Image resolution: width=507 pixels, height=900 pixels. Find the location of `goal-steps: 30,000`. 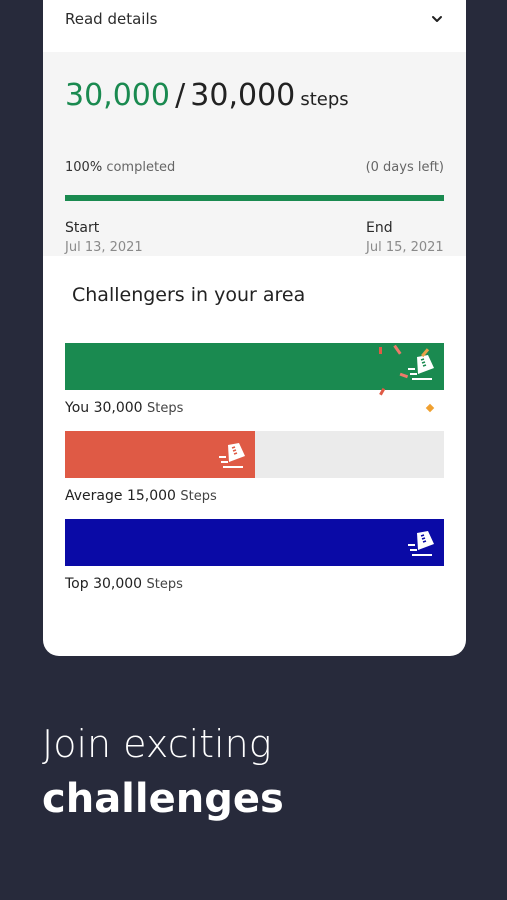

goal-steps: 30,000 is located at coordinates (243, 95).